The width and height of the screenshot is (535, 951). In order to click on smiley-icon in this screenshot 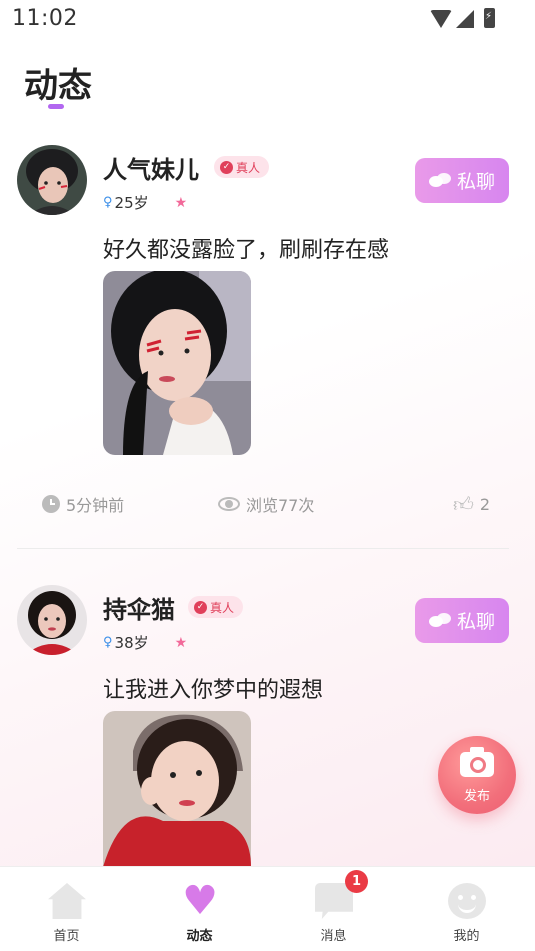, I will do `click(467, 901)`.